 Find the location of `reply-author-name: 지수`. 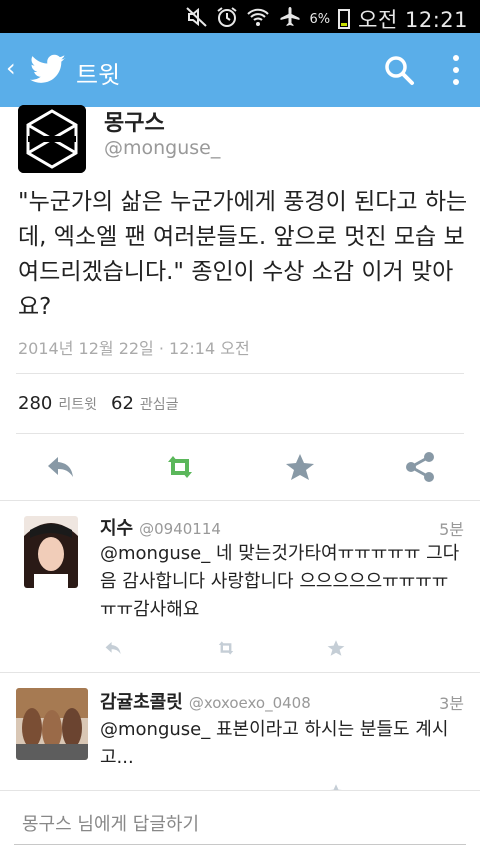

reply-author-name: 지수 is located at coordinates (117, 528).